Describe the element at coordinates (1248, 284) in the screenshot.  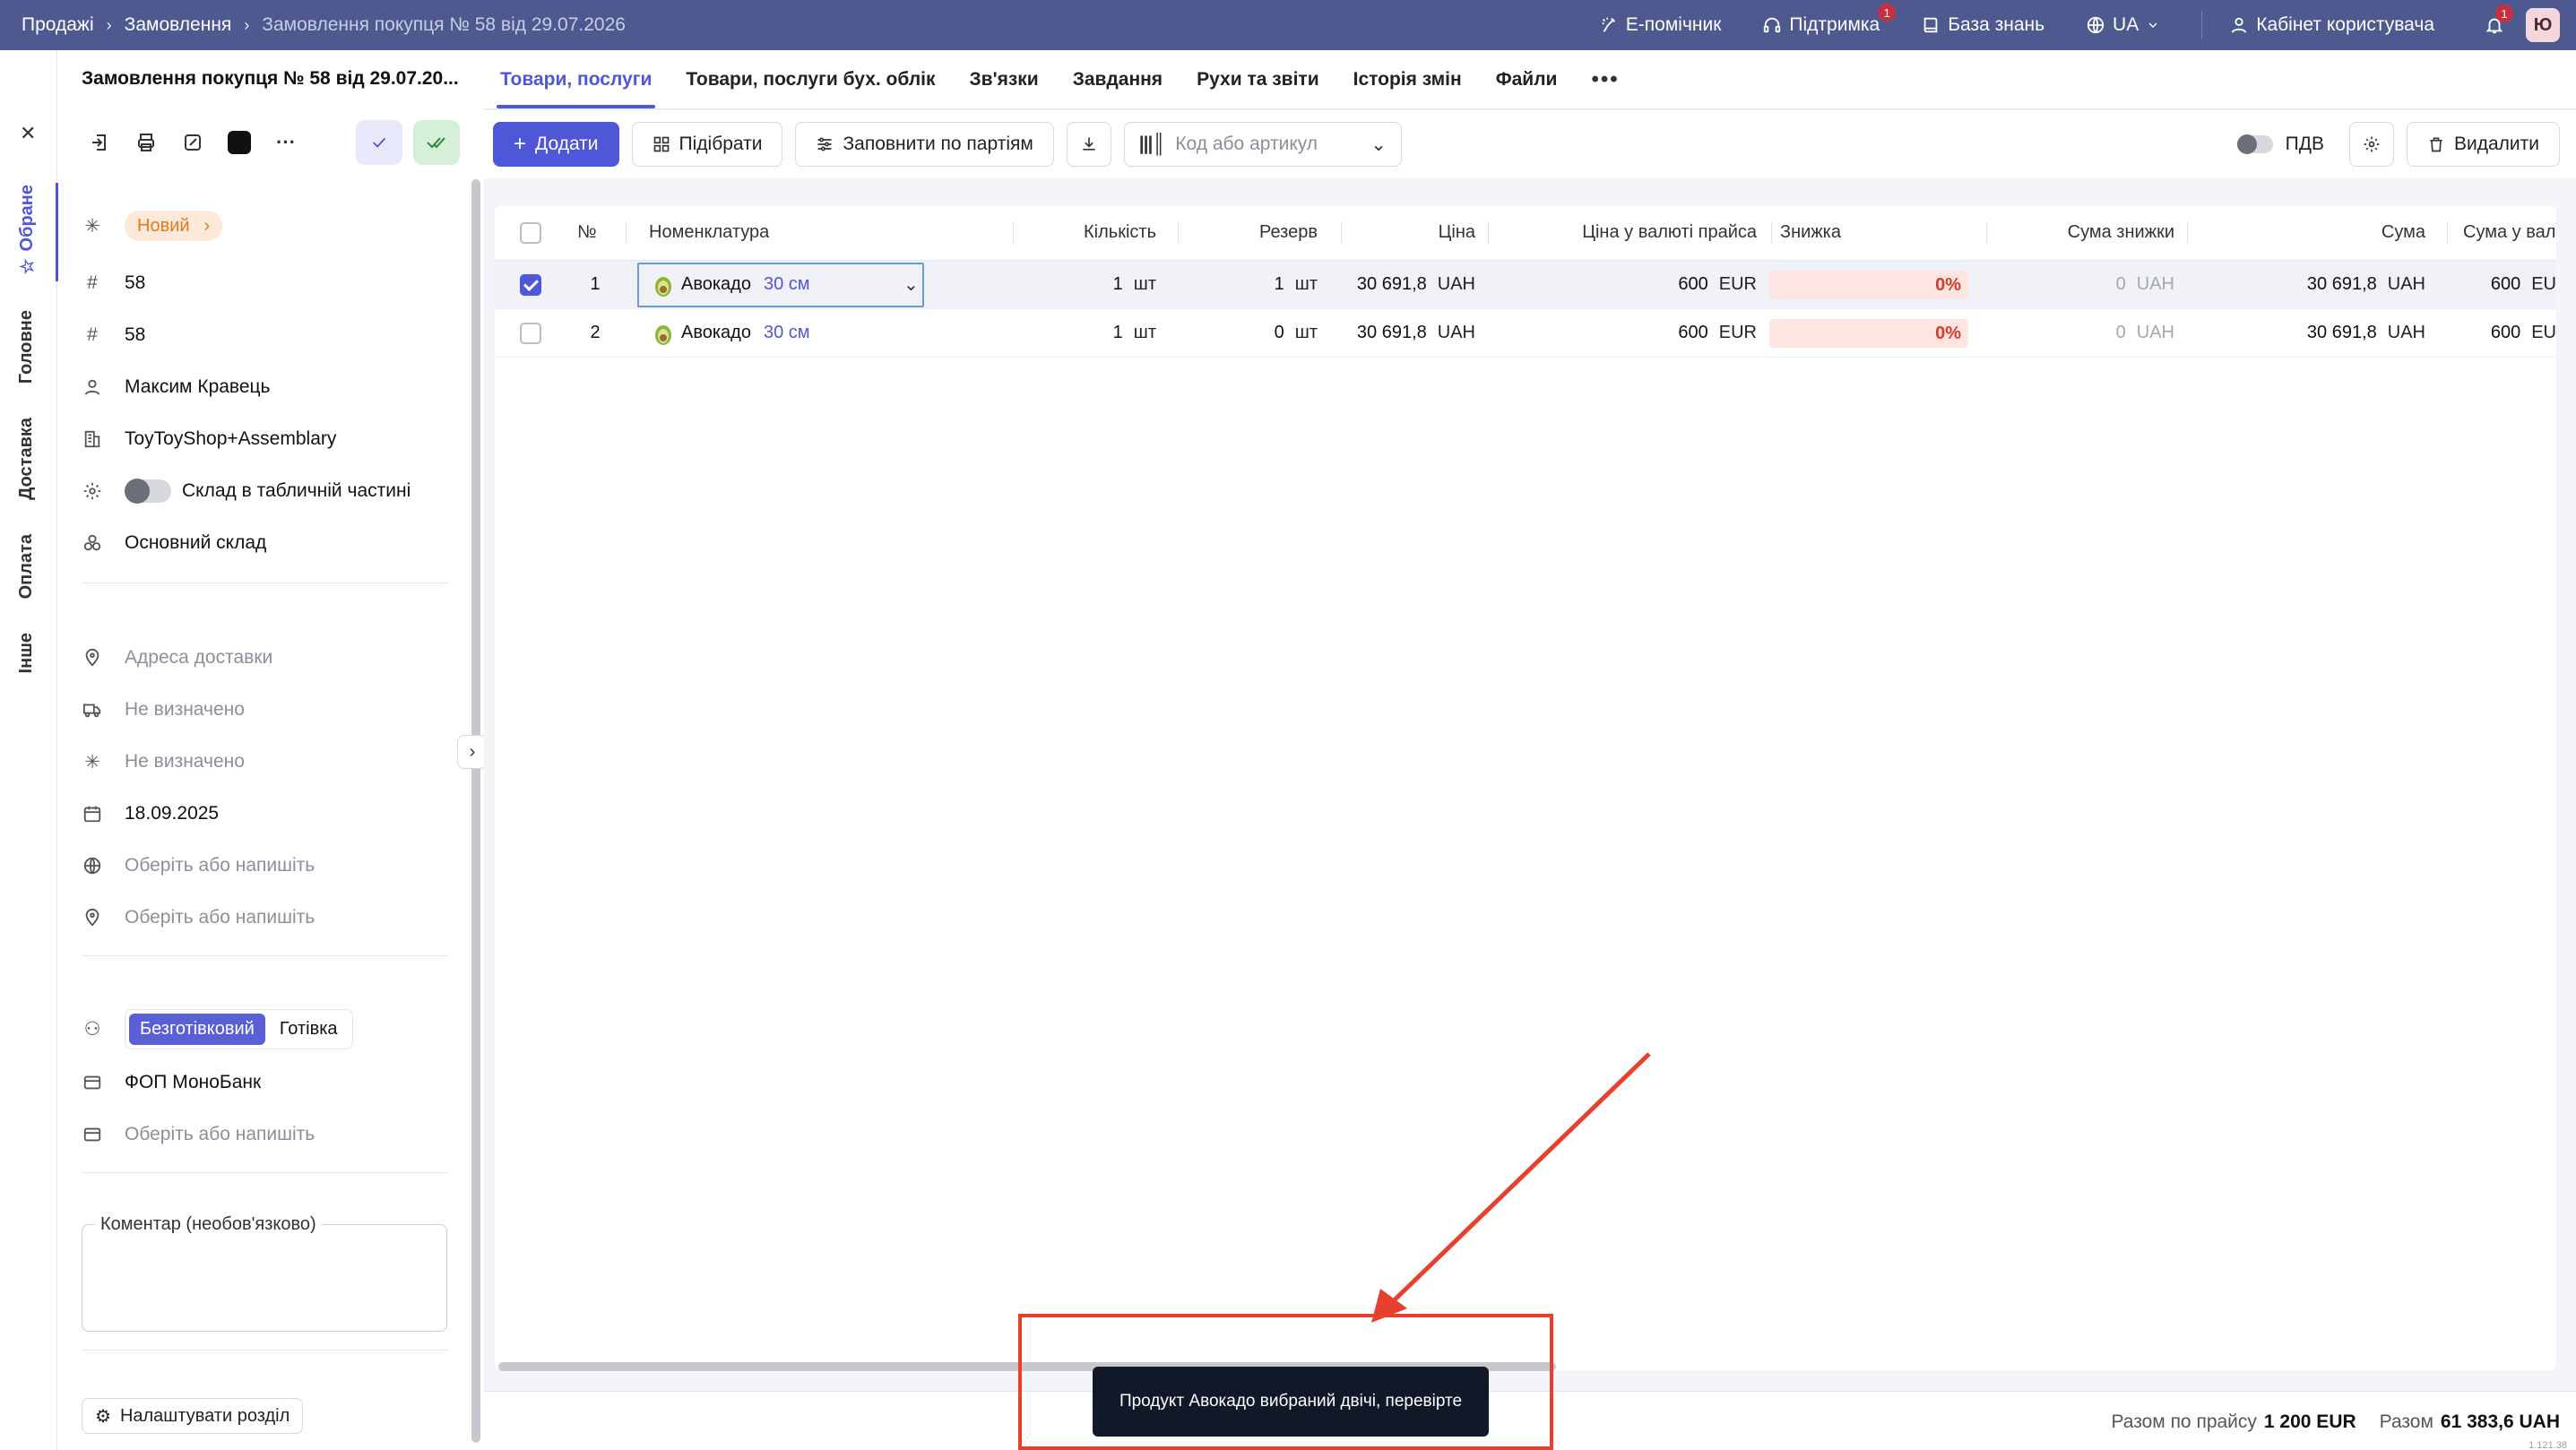
I see `reserve-cell: 1 шт` at that location.